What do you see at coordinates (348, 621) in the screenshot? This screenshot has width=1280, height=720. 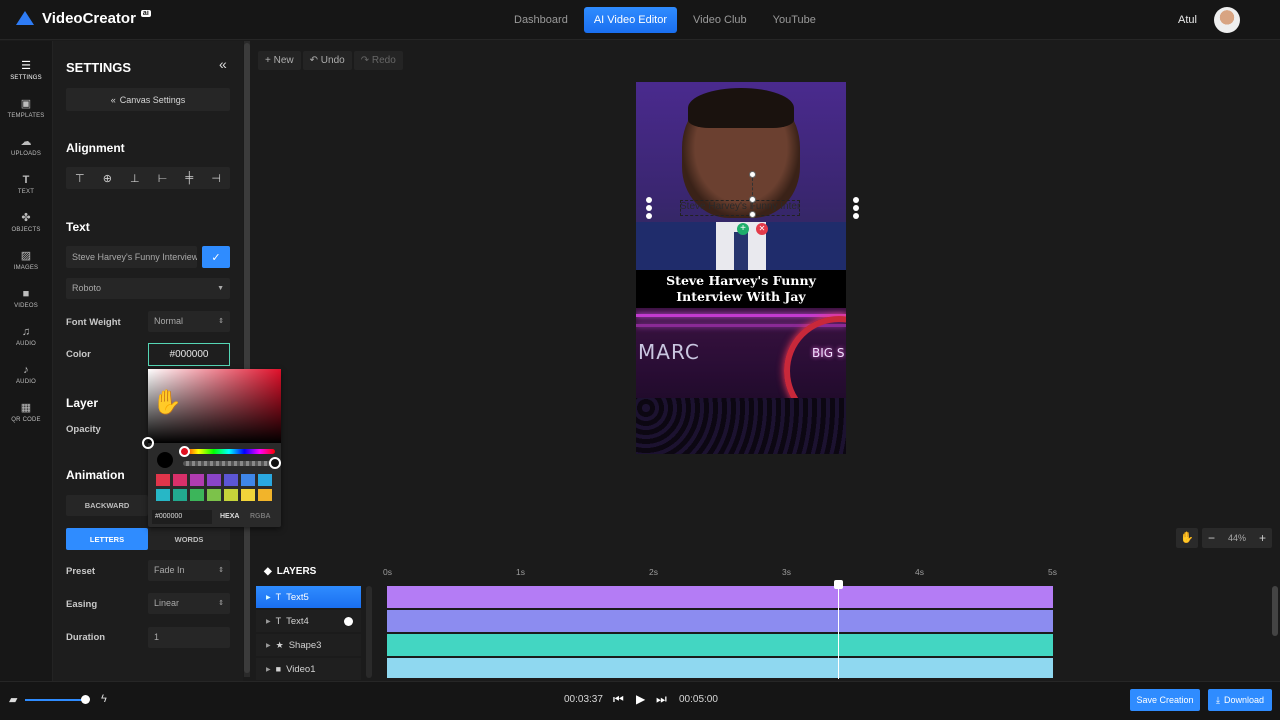 I see `layer-visibility-dot` at bounding box center [348, 621].